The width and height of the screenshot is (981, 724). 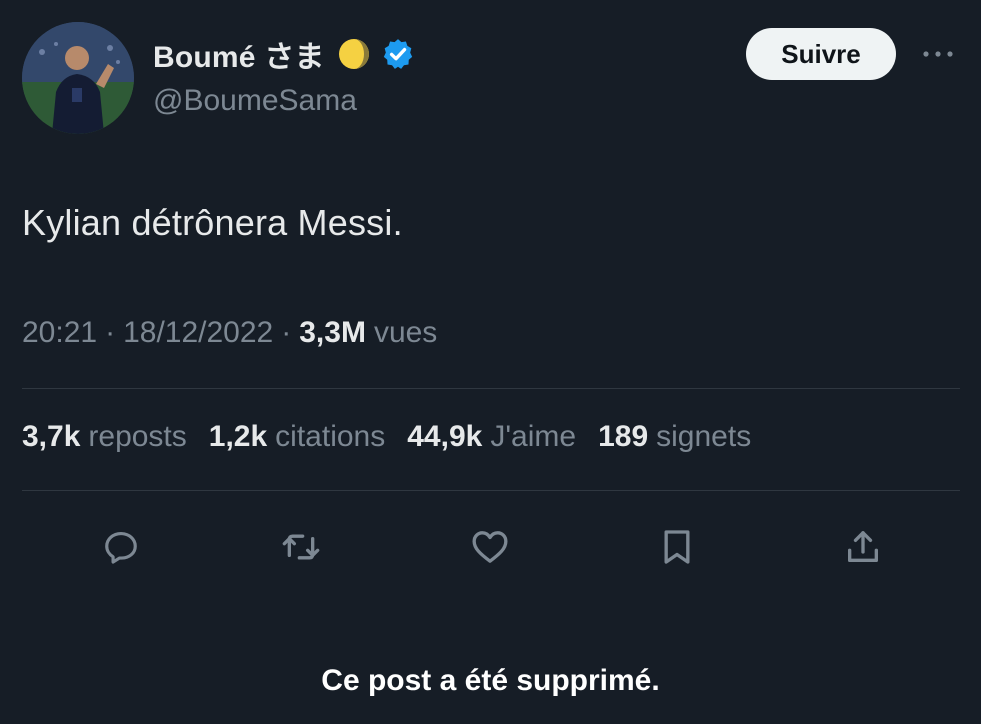 I want to click on like-button, so click(x=490, y=547).